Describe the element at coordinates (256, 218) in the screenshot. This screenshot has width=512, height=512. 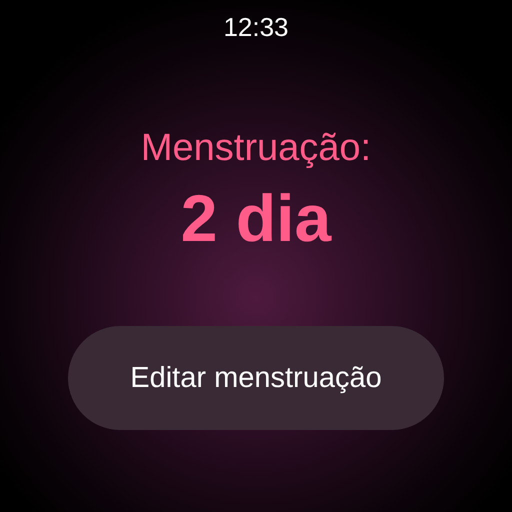
I see `period-day-value: 2 dia` at that location.